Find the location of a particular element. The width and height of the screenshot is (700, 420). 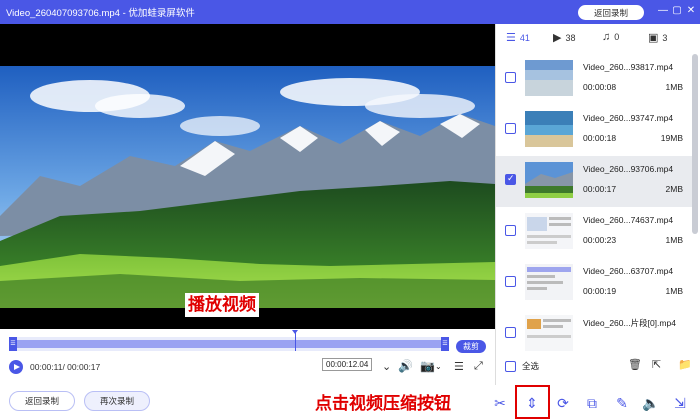

compress-annotation: 点击视频压缩按钮 is located at coordinates (383, 401).